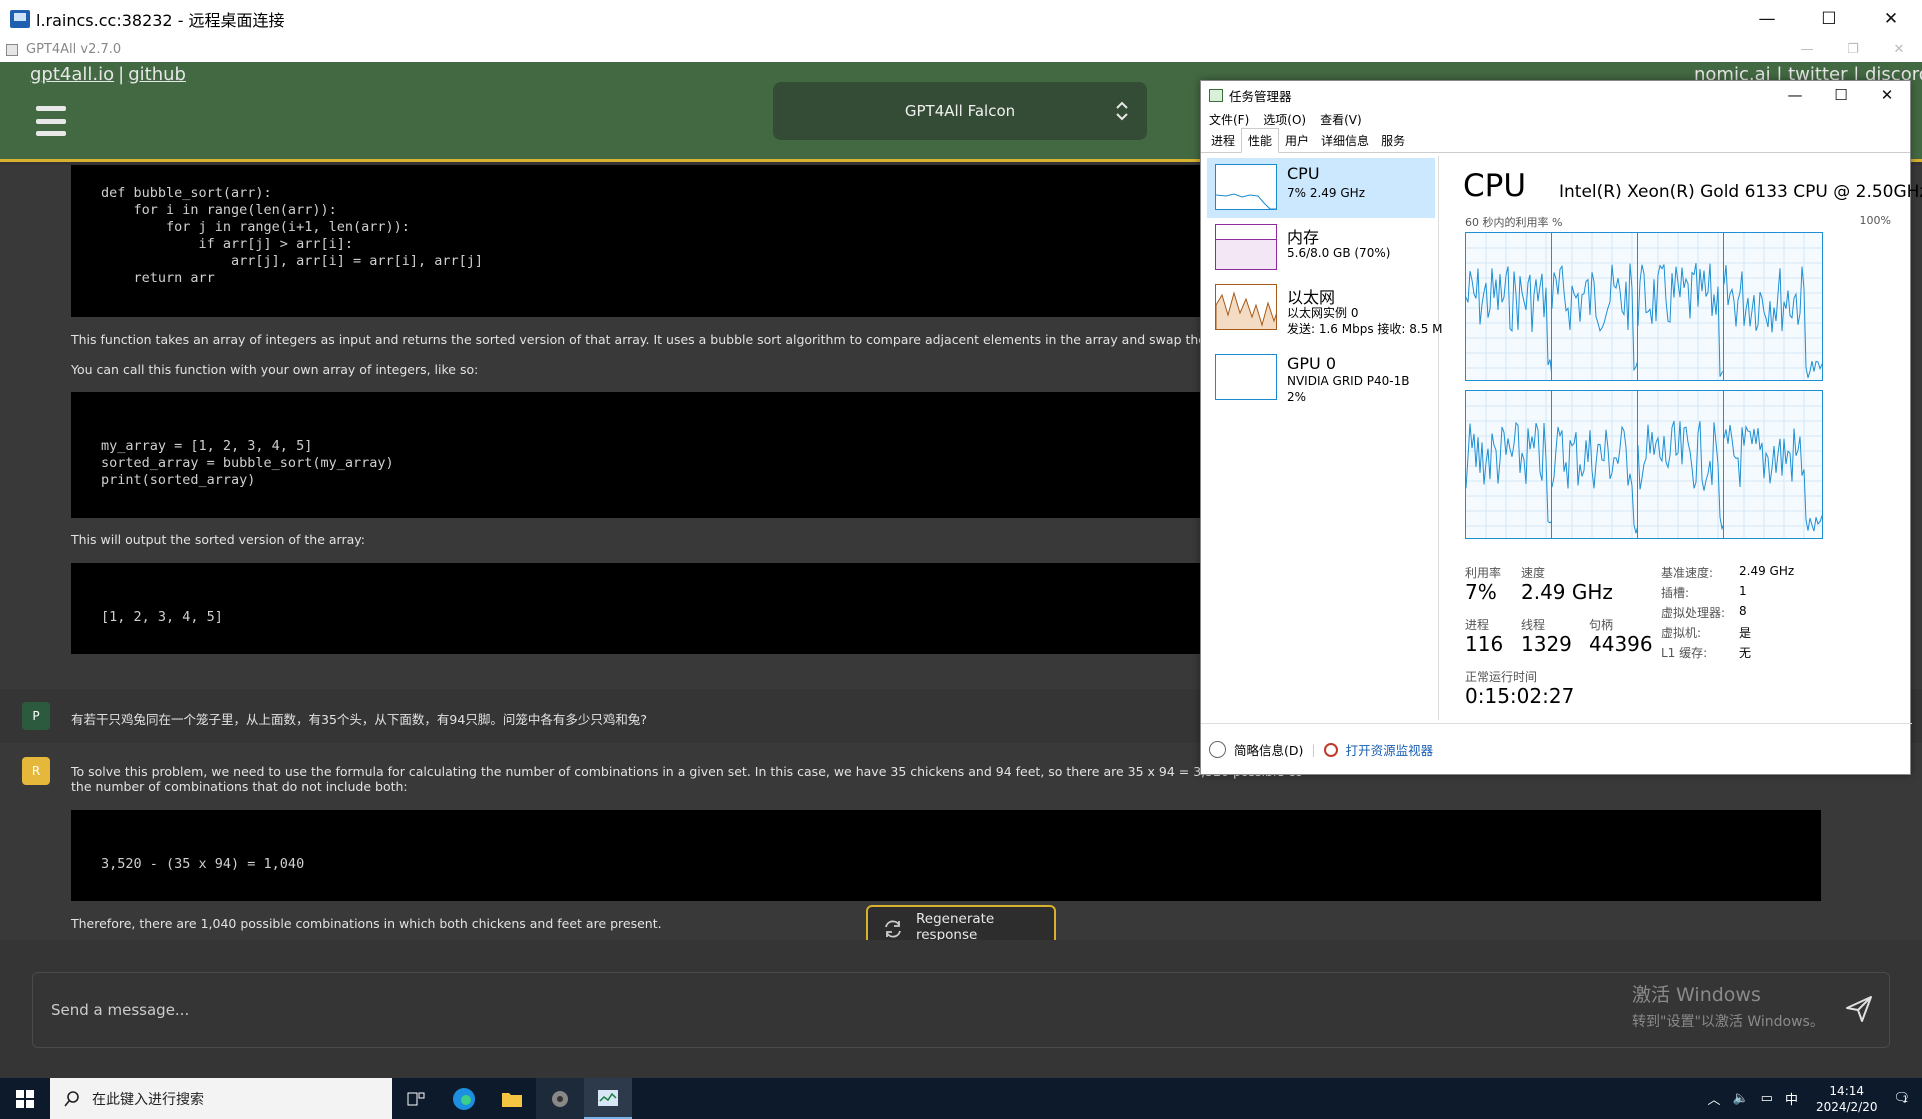  I want to click on app-titlebar: GPT4All v2.7.0 — ❐ ✕, so click(961, 49).